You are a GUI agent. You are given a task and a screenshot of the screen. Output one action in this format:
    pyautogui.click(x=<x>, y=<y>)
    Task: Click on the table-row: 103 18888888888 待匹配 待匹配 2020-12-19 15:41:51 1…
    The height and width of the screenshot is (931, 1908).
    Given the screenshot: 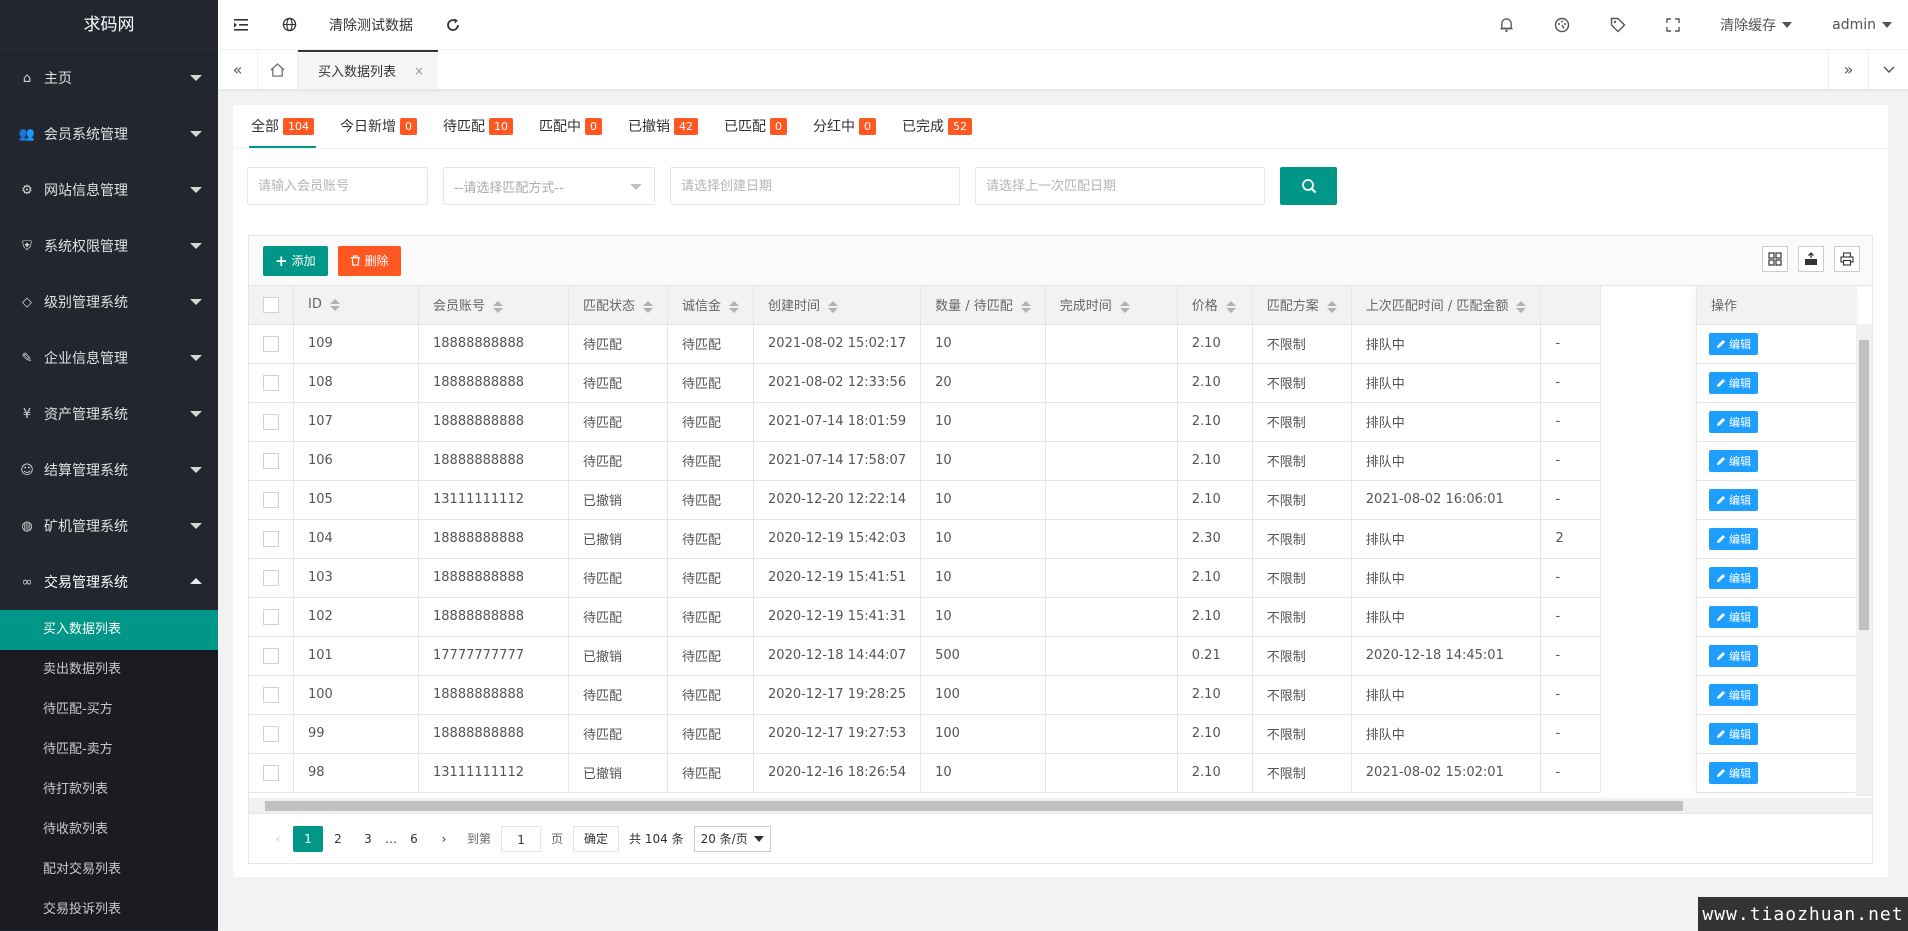 What is the action you would take?
    pyautogui.click(x=925, y=578)
    